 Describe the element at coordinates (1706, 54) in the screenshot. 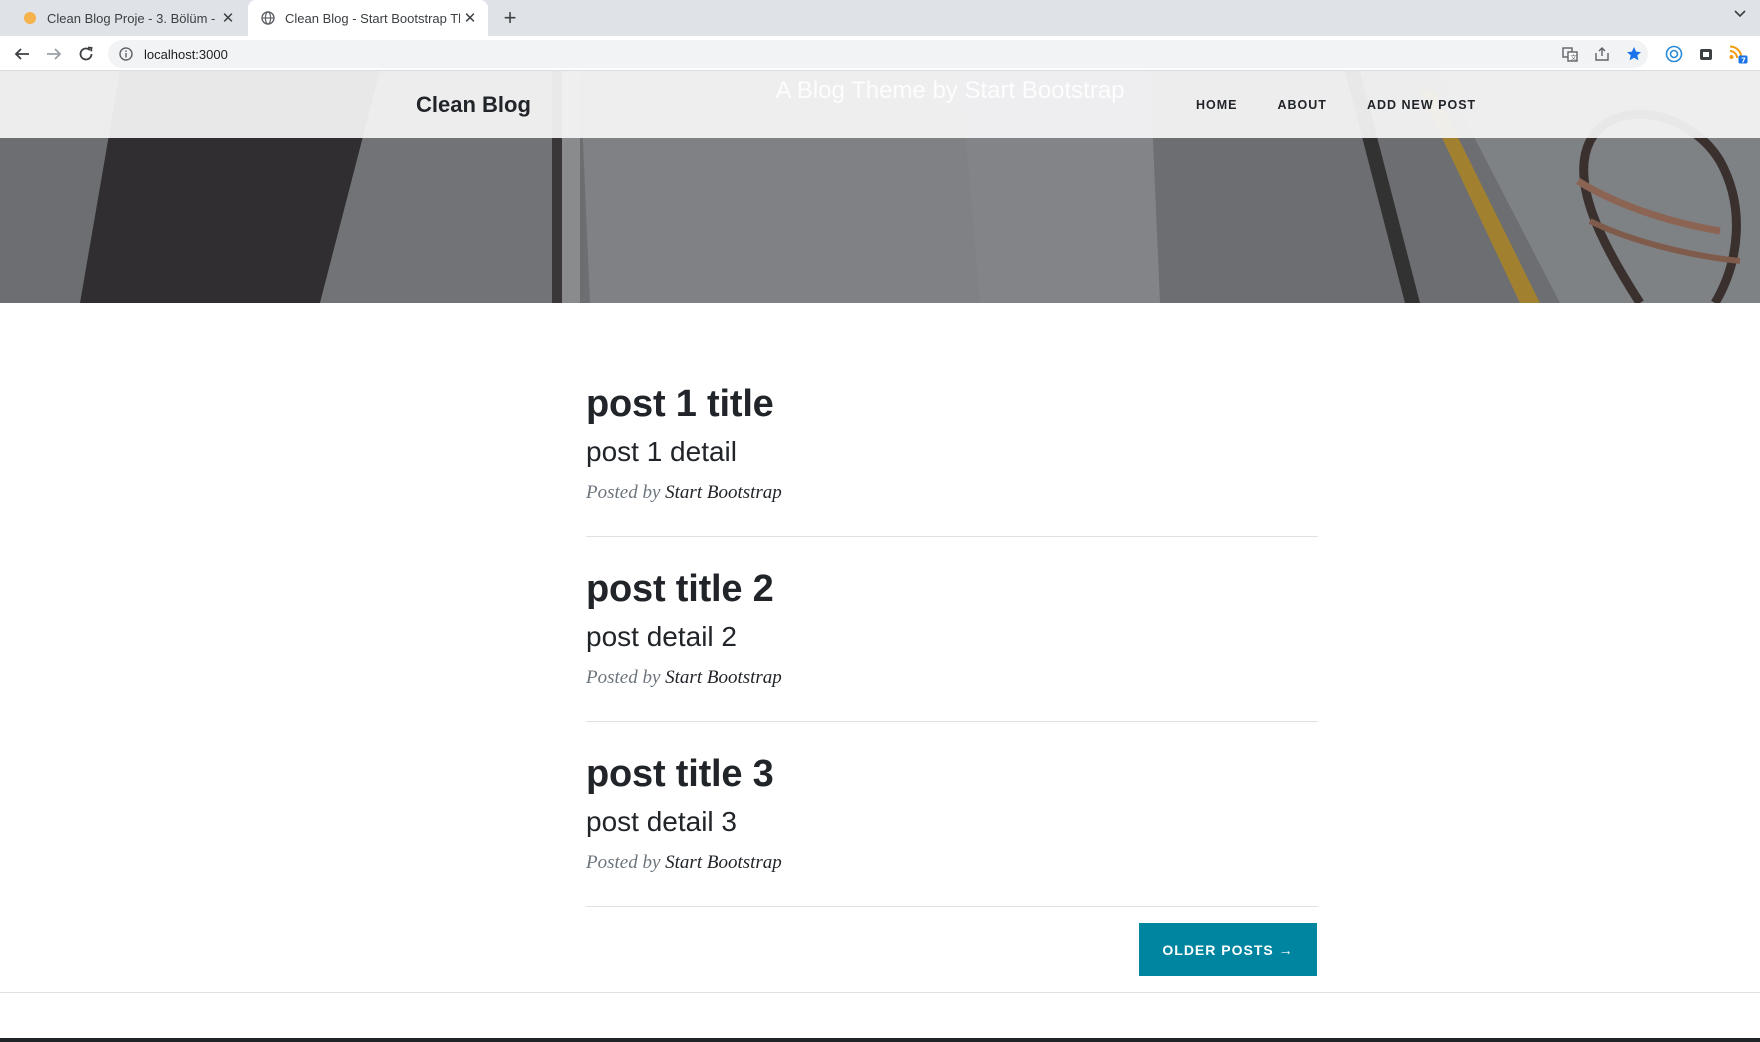

I see `extension-puzzle-icon` at that location.